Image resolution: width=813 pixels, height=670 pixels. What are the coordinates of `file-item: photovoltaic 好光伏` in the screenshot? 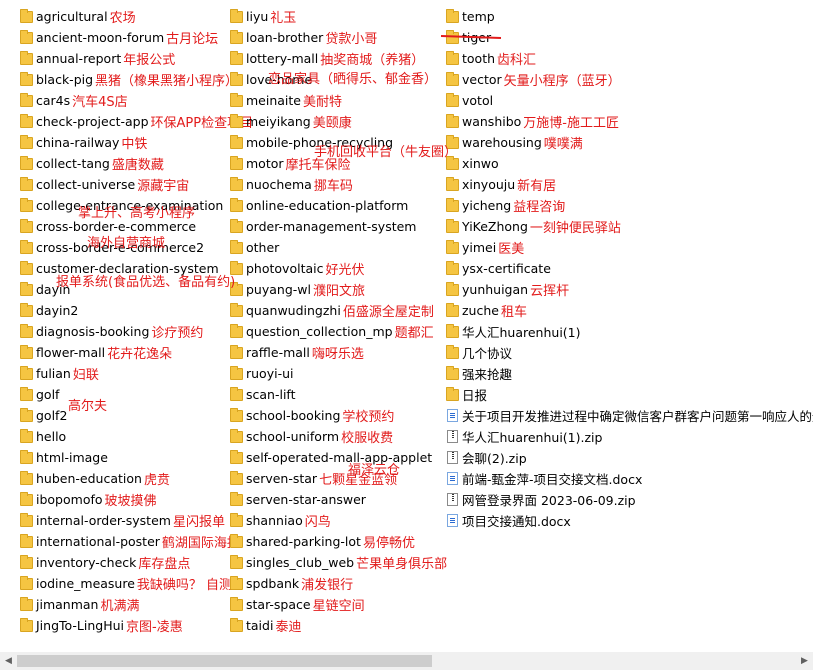 It's located at (328, 268).